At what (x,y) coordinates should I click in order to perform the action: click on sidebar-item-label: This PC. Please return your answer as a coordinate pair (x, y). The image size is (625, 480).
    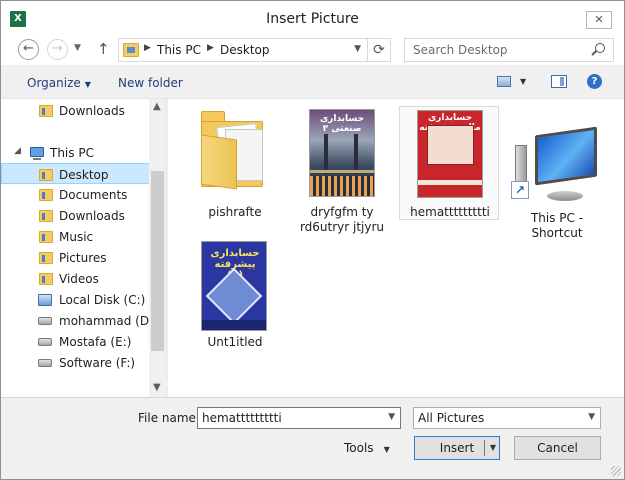
    Looking at the image, I should click on (72, 153).